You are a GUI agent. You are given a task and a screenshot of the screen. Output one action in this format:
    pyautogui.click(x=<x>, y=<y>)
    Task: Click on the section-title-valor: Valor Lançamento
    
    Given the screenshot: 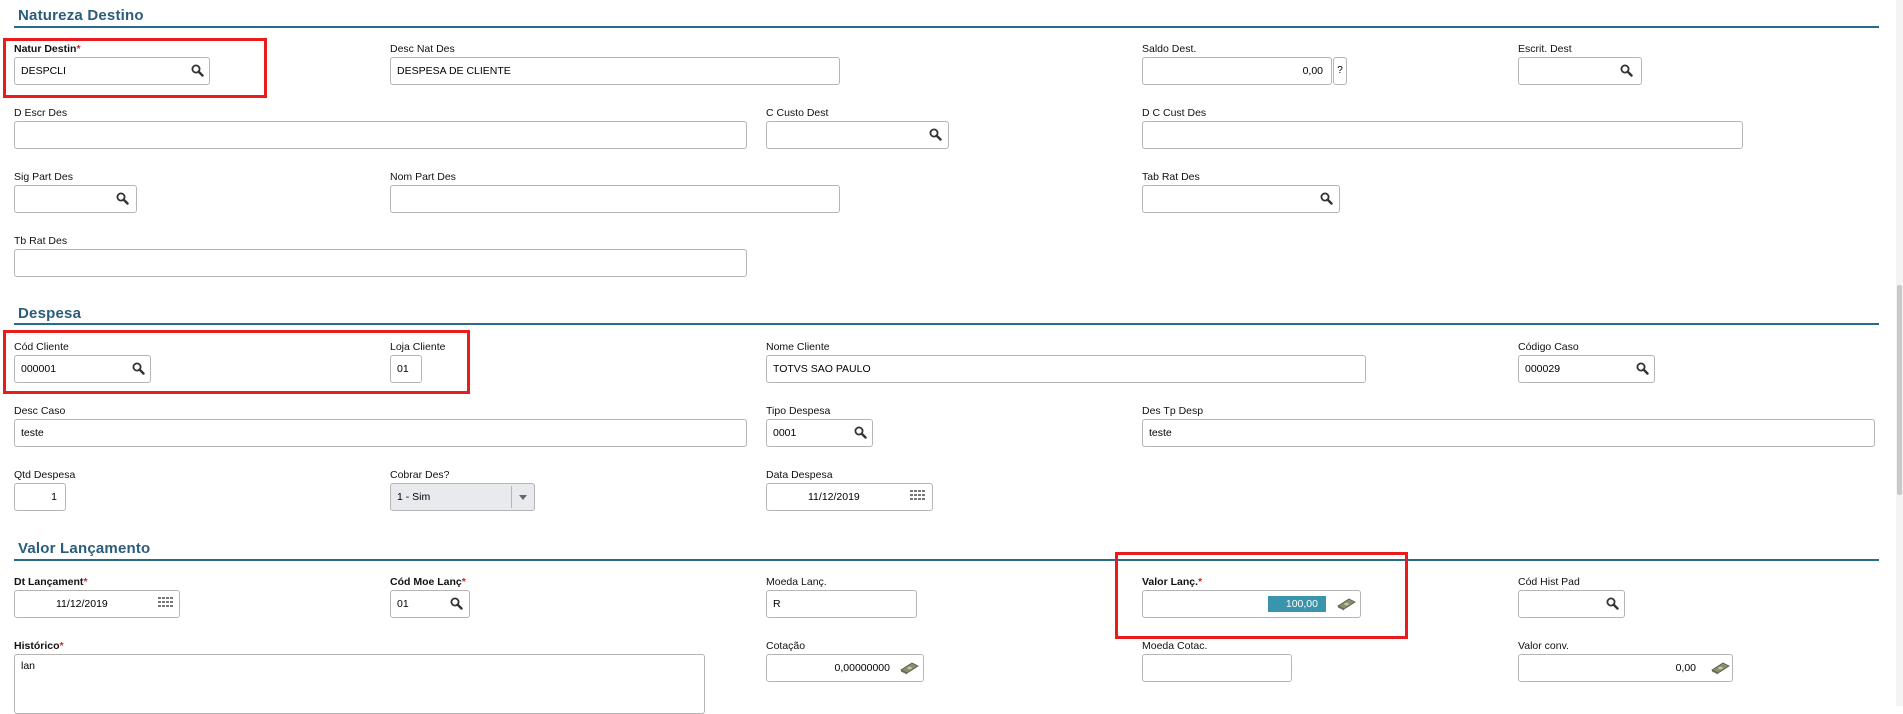 What is the action you would take?
    pyautogui.click(x=84, y=548)
    